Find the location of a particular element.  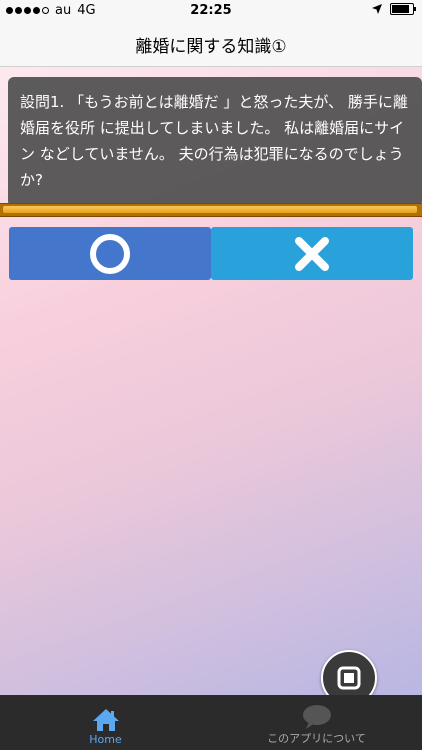

true-answer-button is located at coordinates (110, 253).